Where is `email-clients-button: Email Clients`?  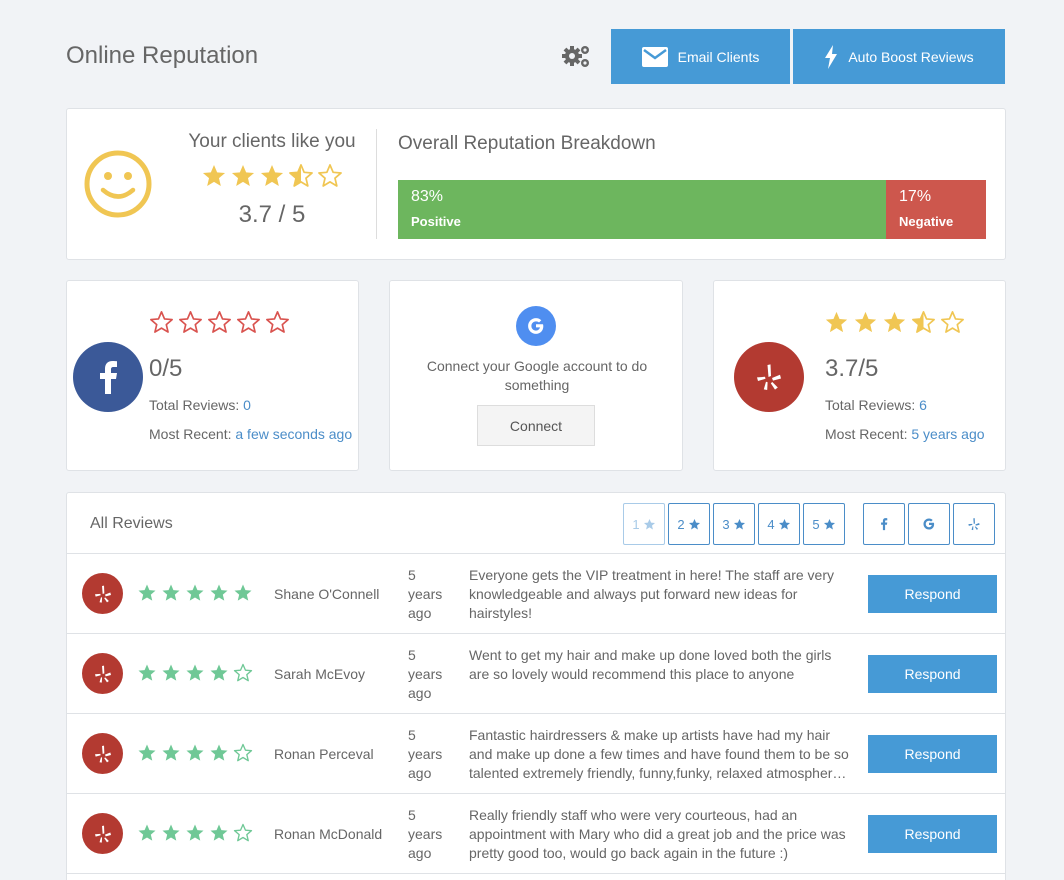
email-clients-button: Email Clients is located at coordinates (700, 56).